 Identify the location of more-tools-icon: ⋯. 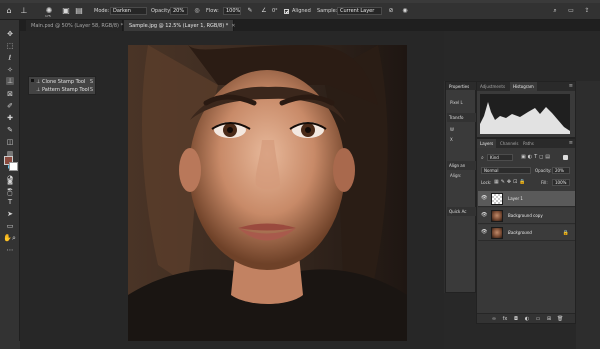
(10, 250).